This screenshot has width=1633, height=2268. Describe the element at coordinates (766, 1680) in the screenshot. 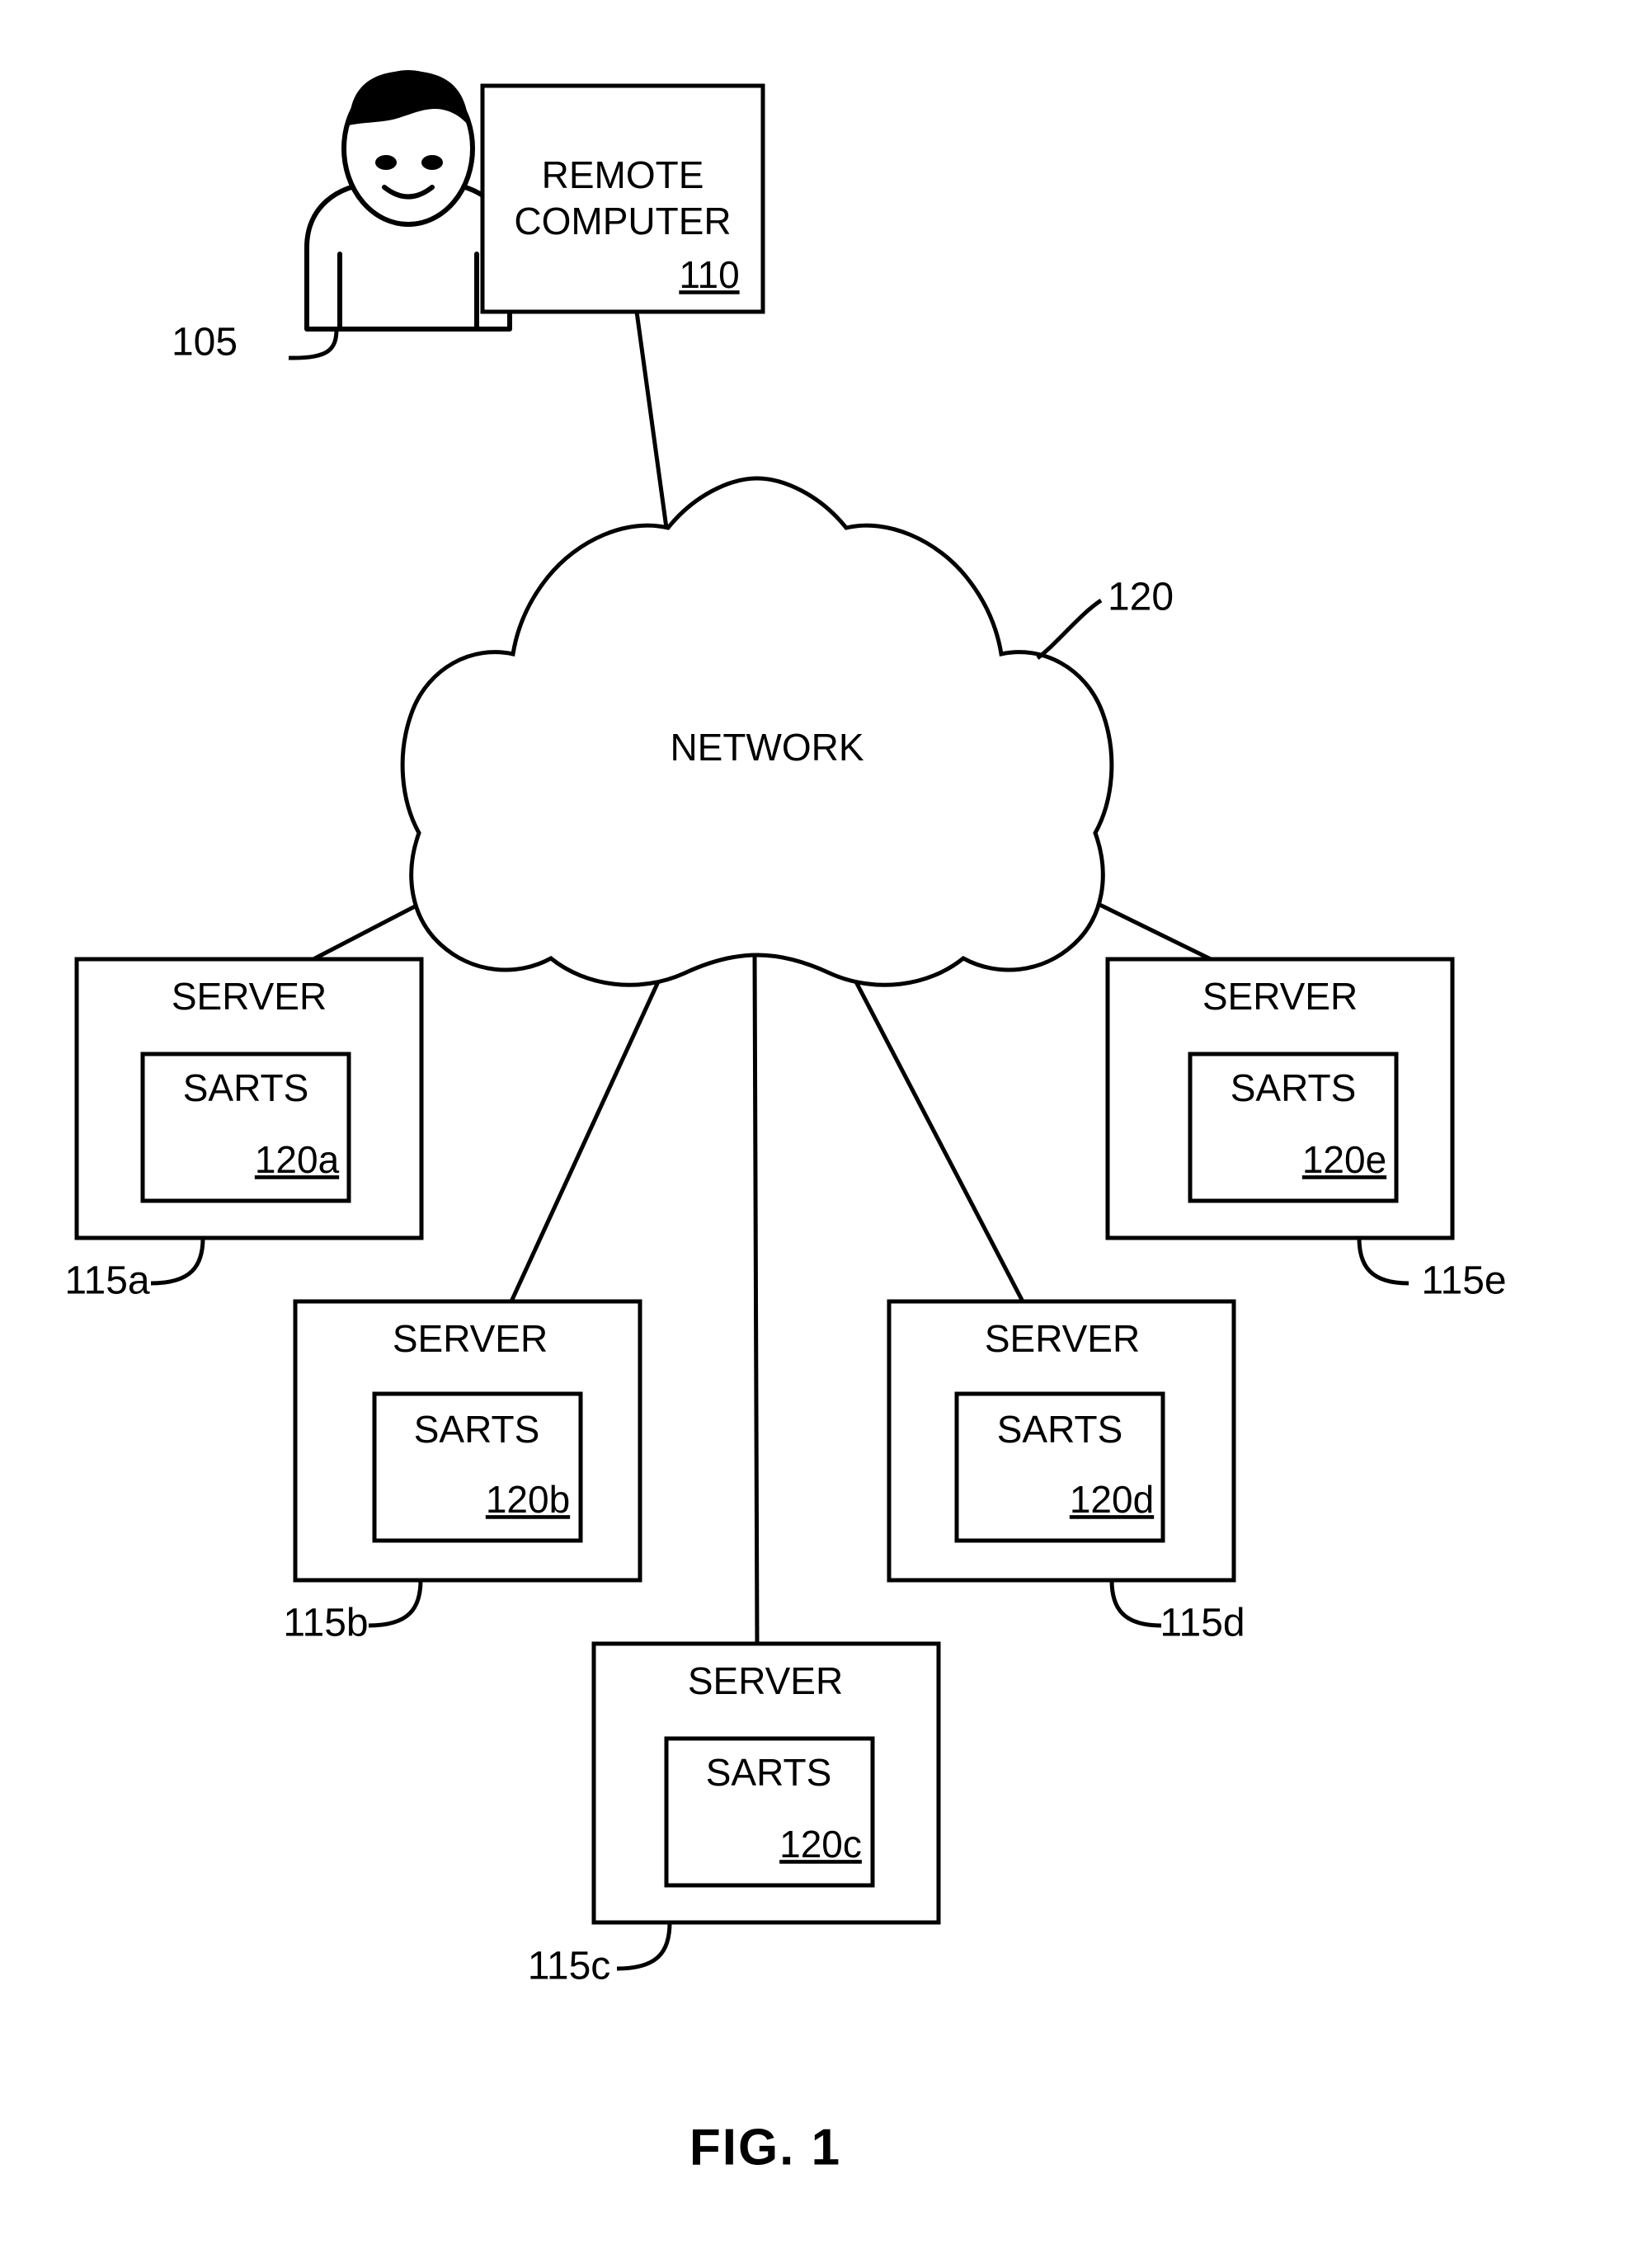

I see `server-title-115c: SERVER` at that location.